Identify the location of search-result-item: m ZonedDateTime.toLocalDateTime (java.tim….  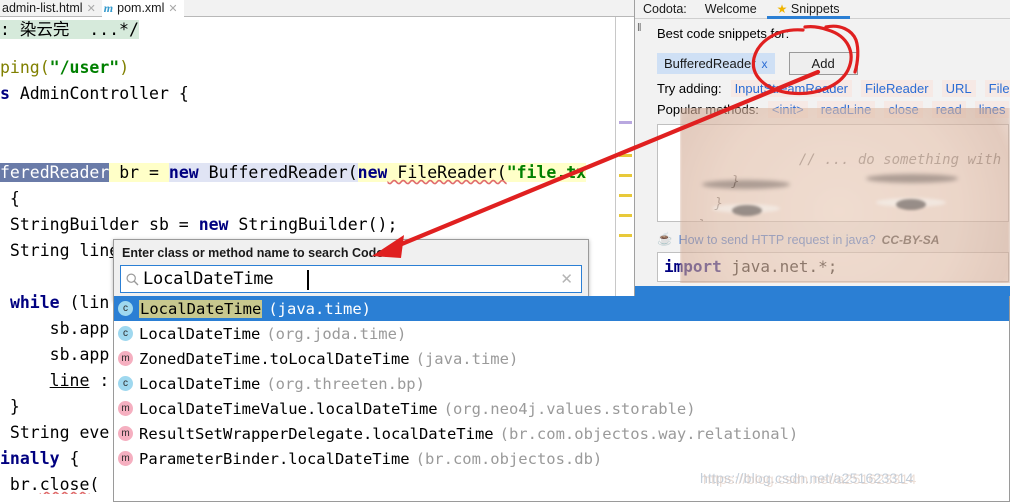
(561, 358).